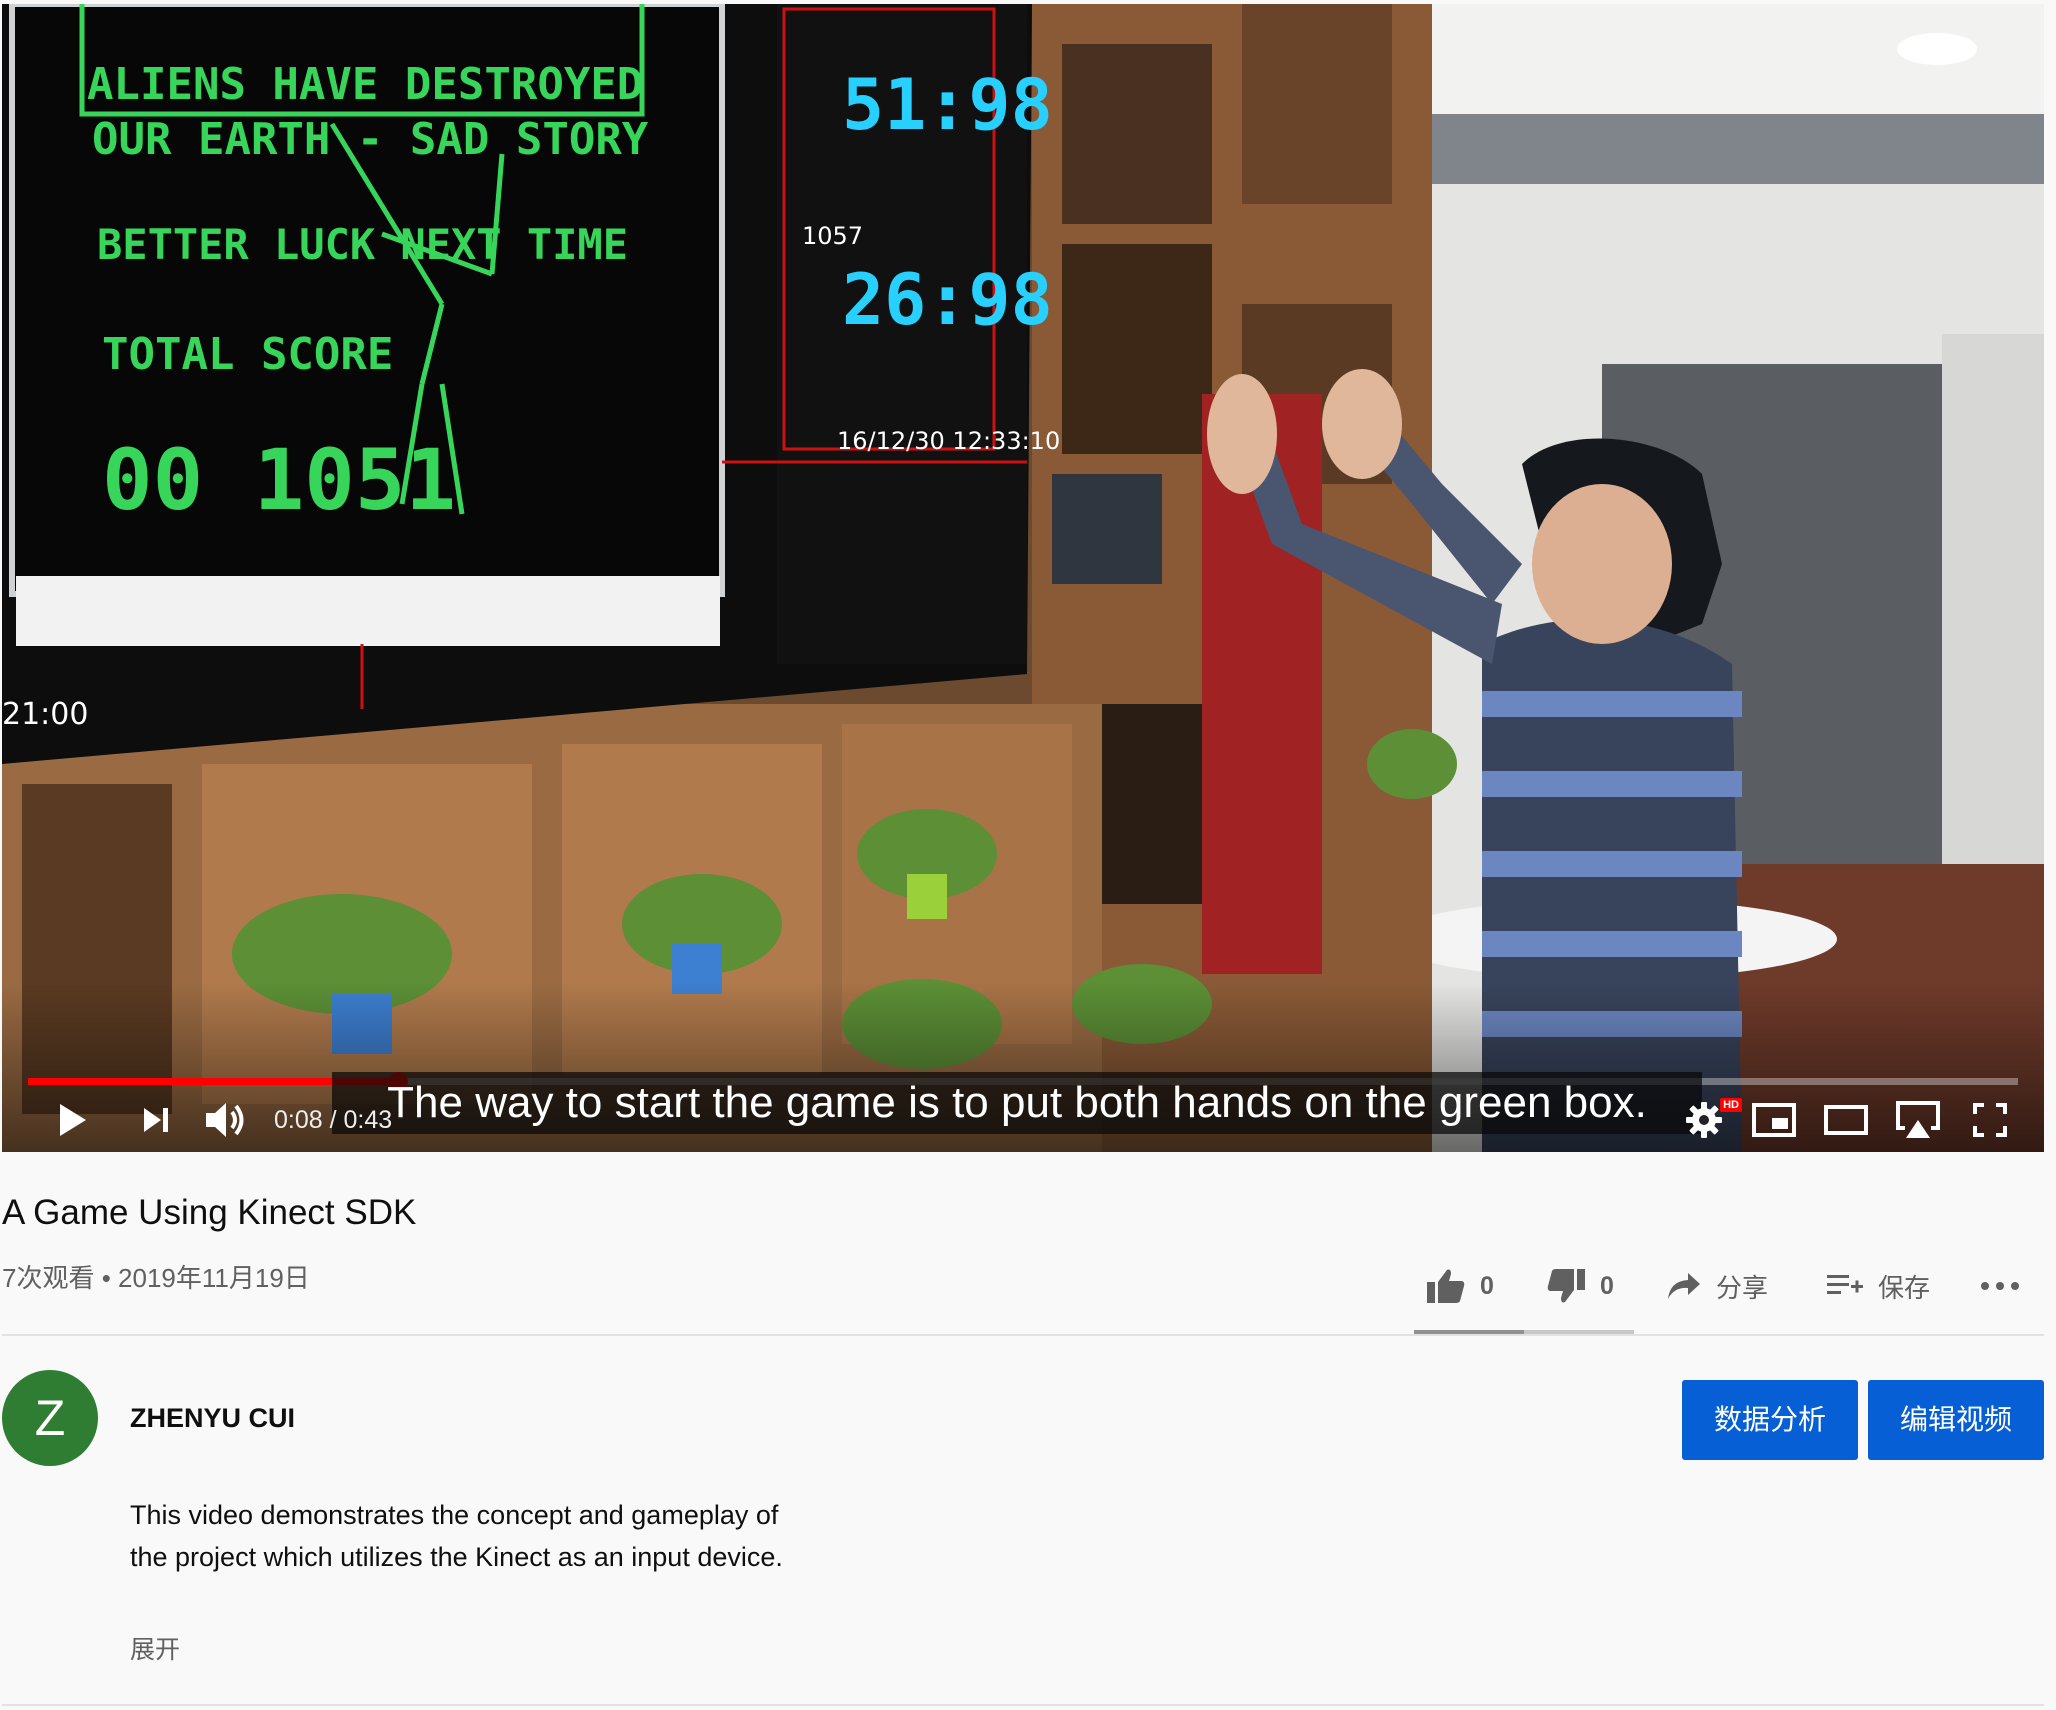  I want to click on dislike-button: 0, so click(1580, 1286).